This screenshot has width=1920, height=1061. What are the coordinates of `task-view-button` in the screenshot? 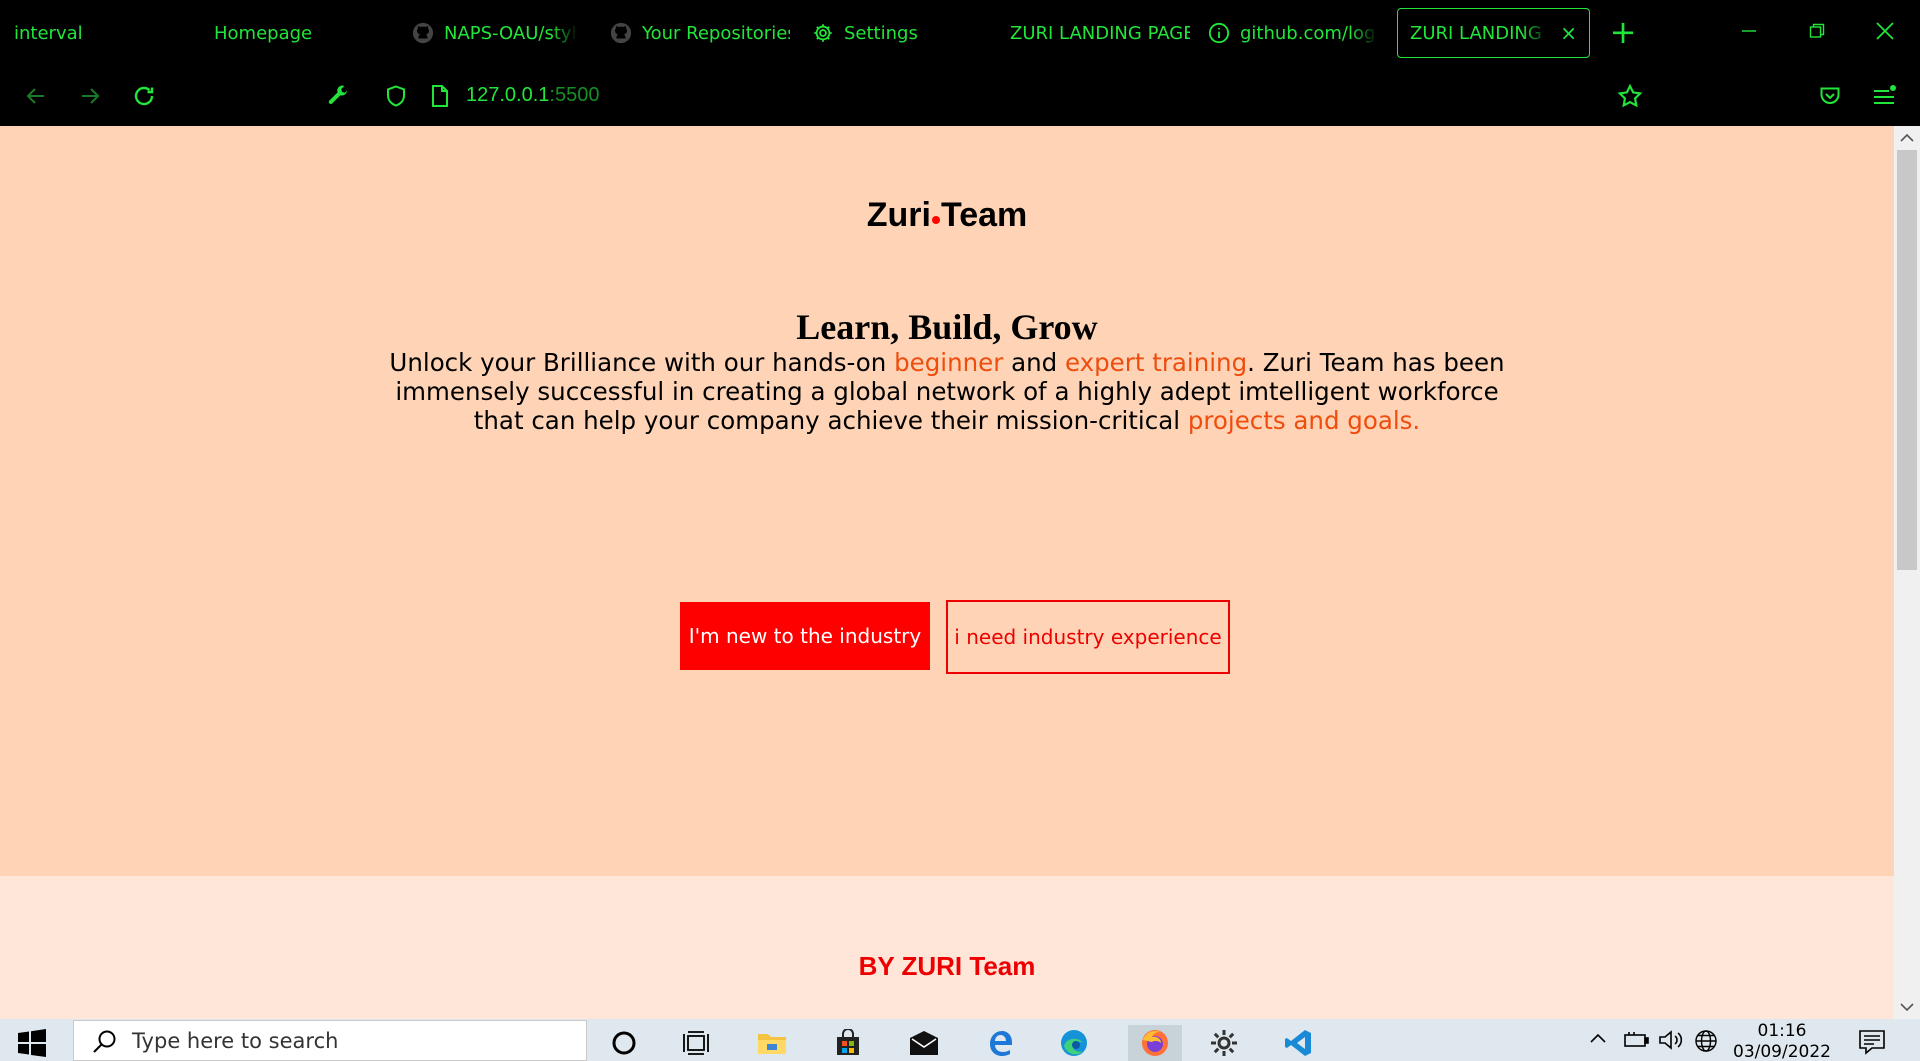 It's located at (696, 1043).